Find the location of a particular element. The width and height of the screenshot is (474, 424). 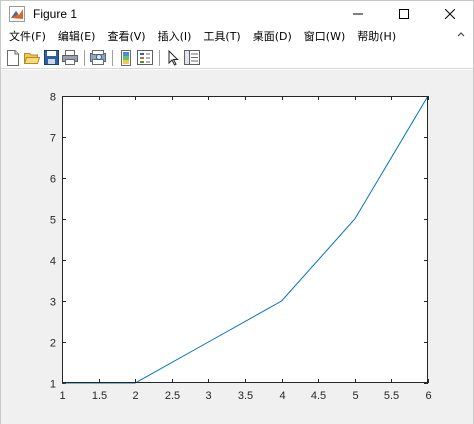

maximize-button is located at coordinates (404, 14).